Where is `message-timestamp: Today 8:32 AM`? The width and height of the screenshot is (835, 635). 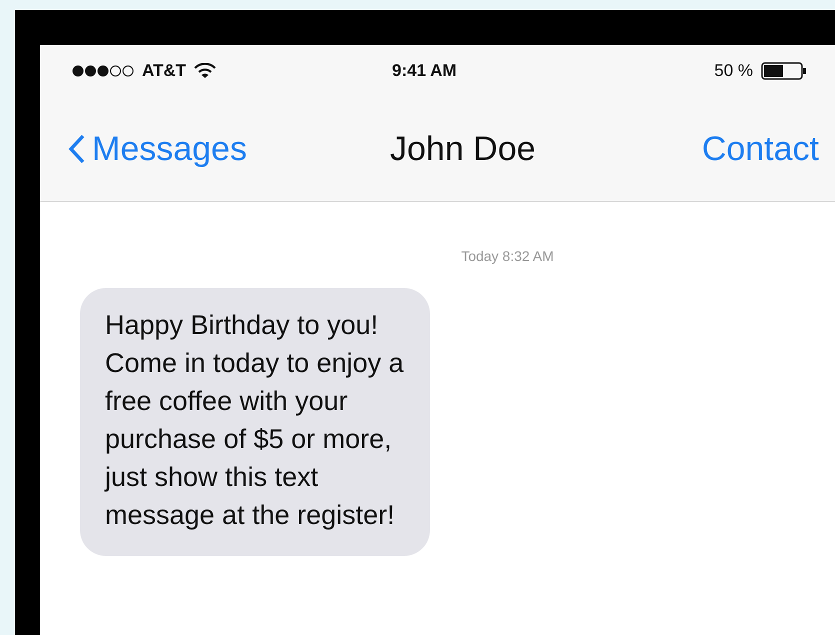
message-timestamp: Today 8:32 AM is located at coordinates (507, 256).